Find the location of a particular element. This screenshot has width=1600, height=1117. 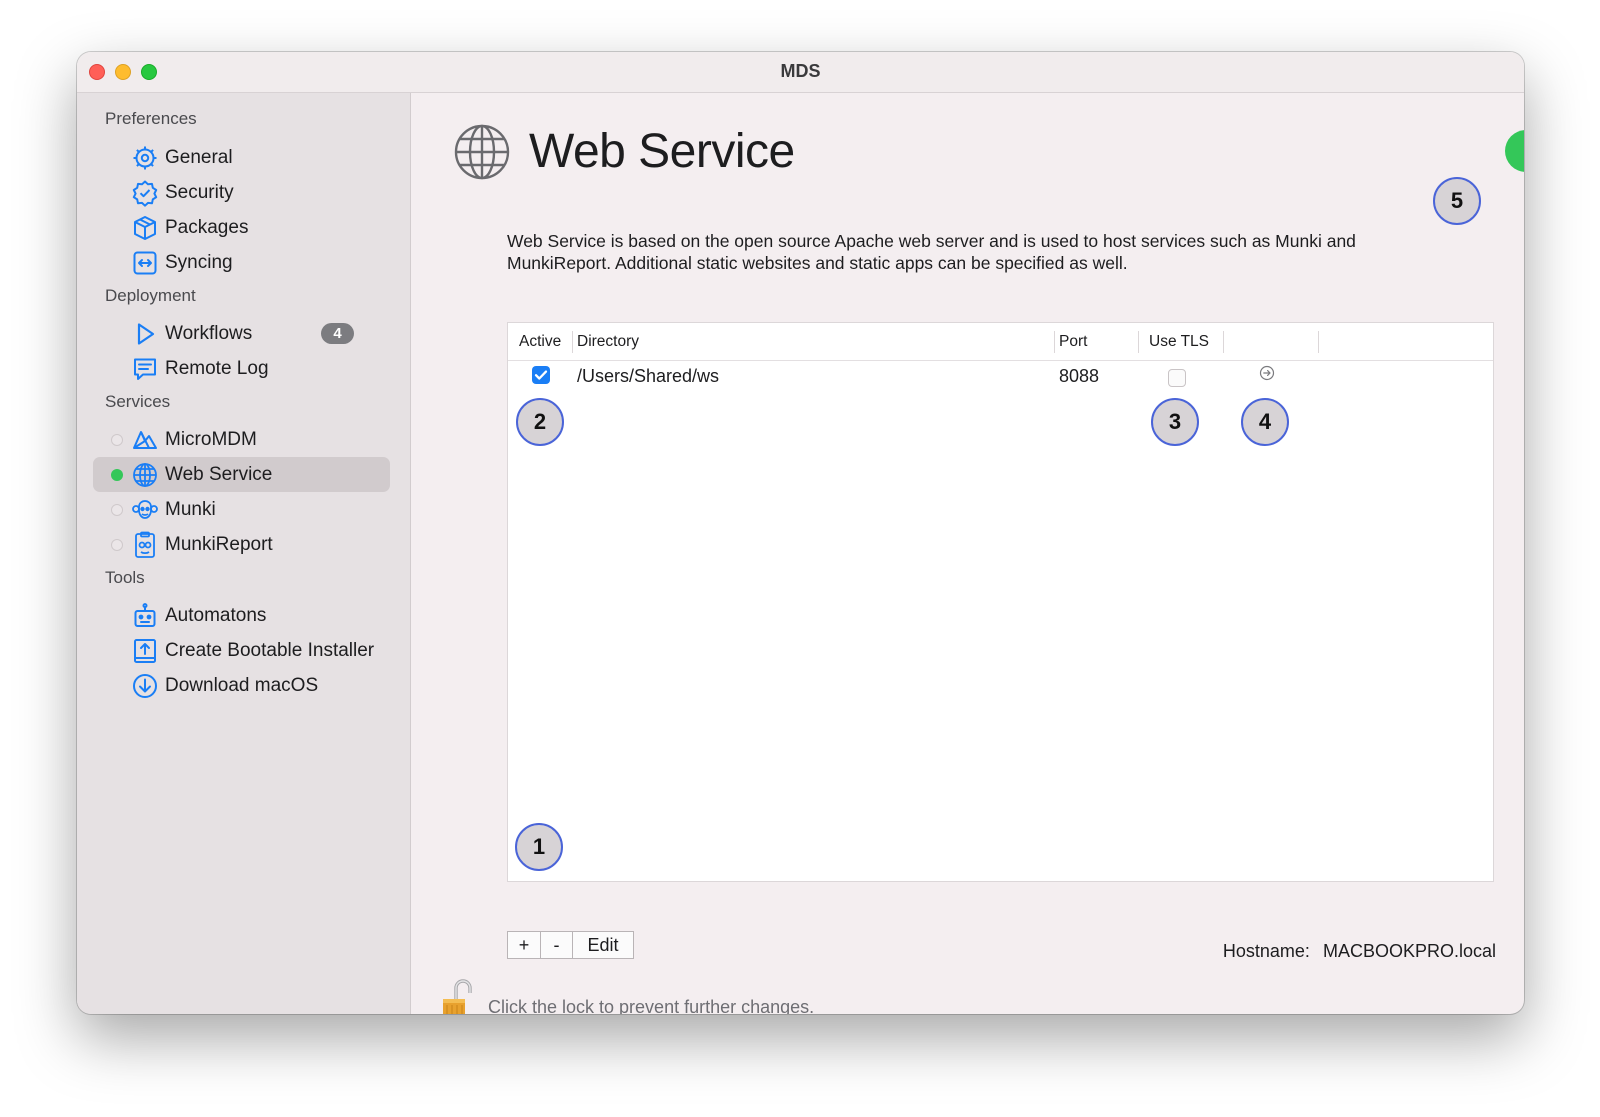

sidebar-item-label: Download macOS is located at coordinates (242, 685).